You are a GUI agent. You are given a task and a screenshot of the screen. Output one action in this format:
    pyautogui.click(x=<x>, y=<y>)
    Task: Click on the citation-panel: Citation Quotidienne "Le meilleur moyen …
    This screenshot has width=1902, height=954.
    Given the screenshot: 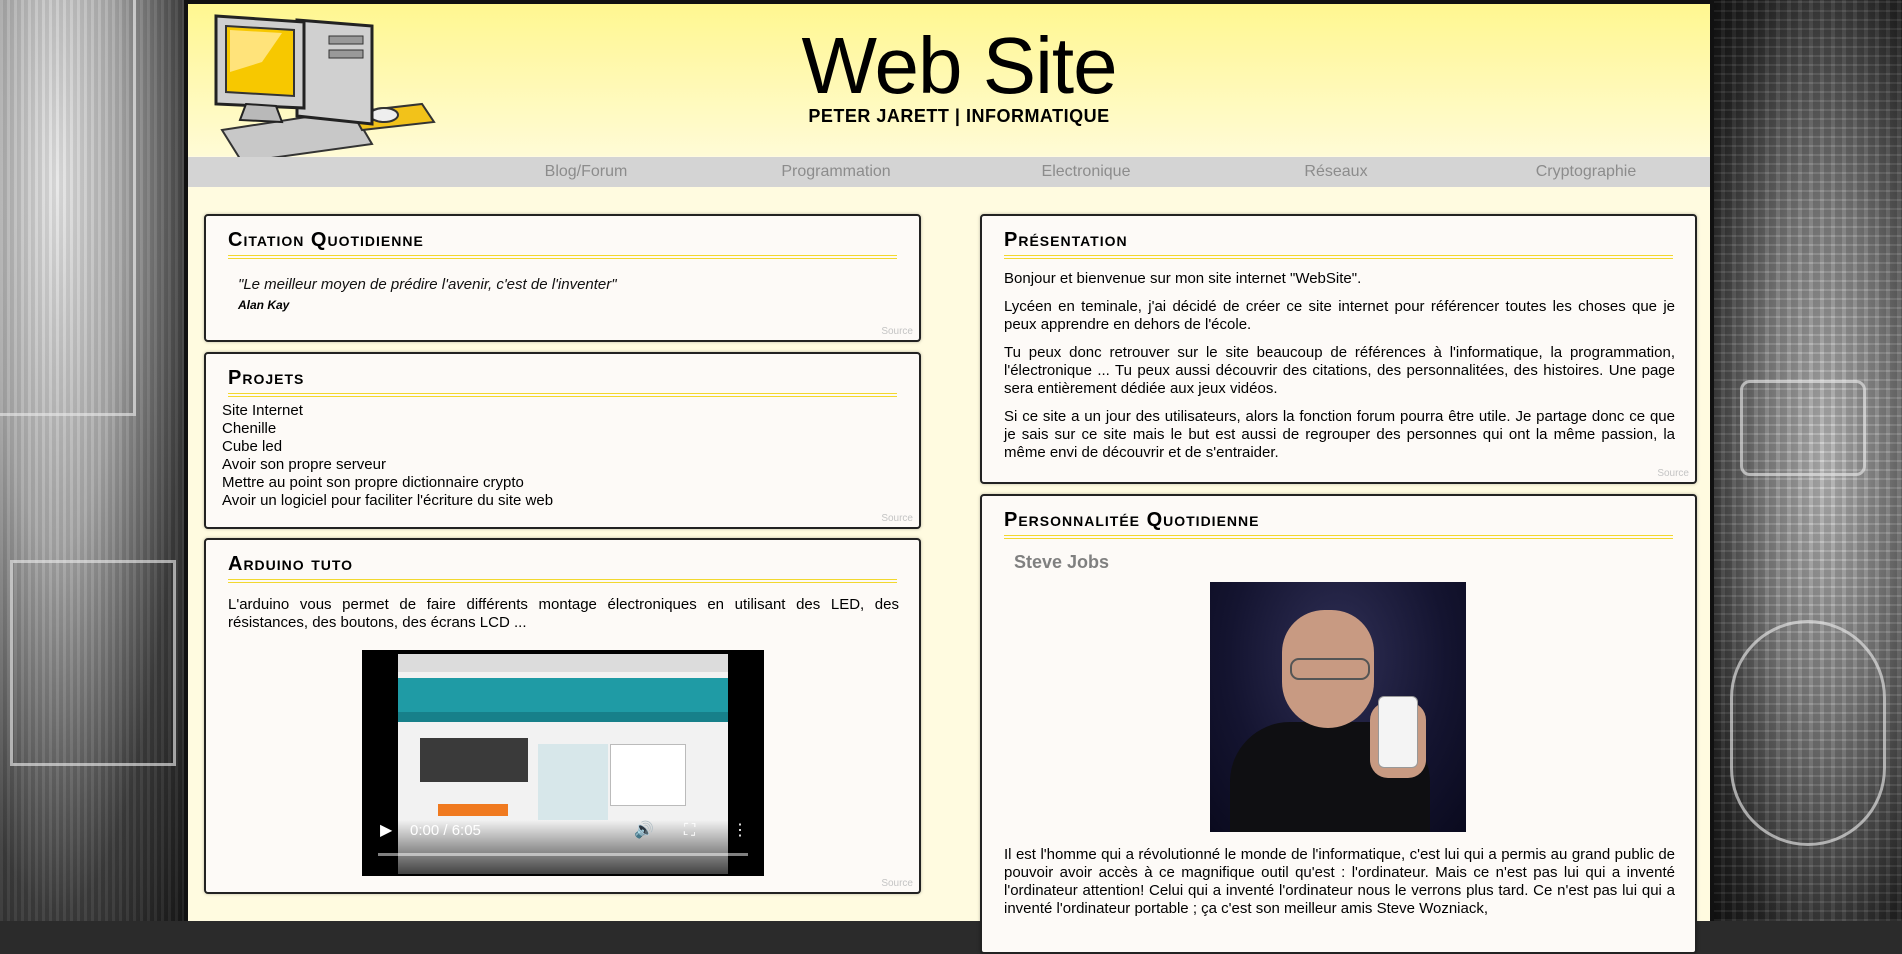 What is the action you would take?
    pyautogui.click(x=562, y=278)
    